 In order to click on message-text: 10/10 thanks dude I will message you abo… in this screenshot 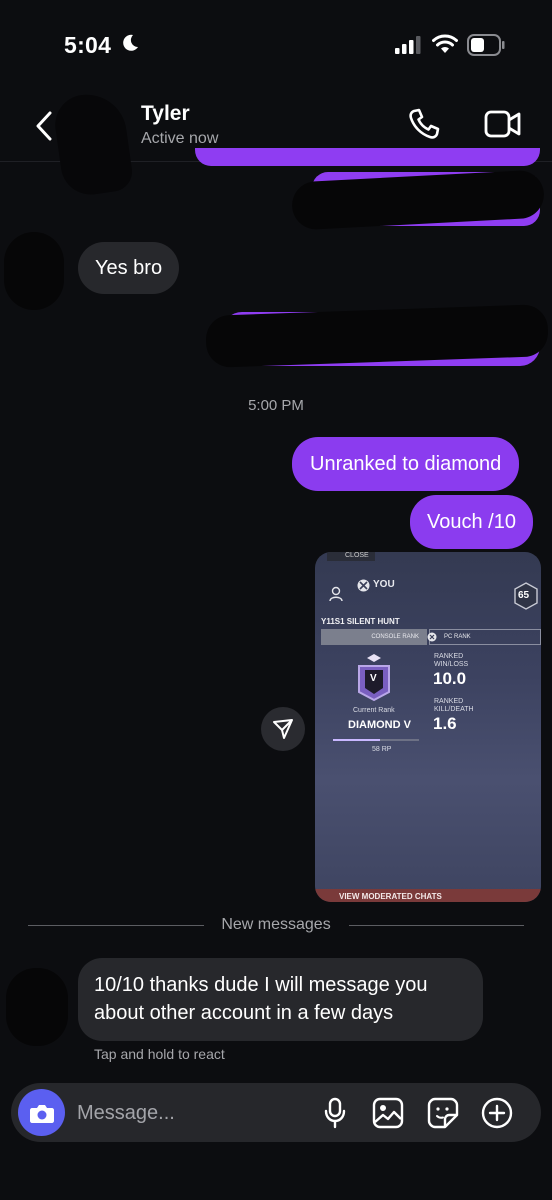, I will do `click(261, 999)`.